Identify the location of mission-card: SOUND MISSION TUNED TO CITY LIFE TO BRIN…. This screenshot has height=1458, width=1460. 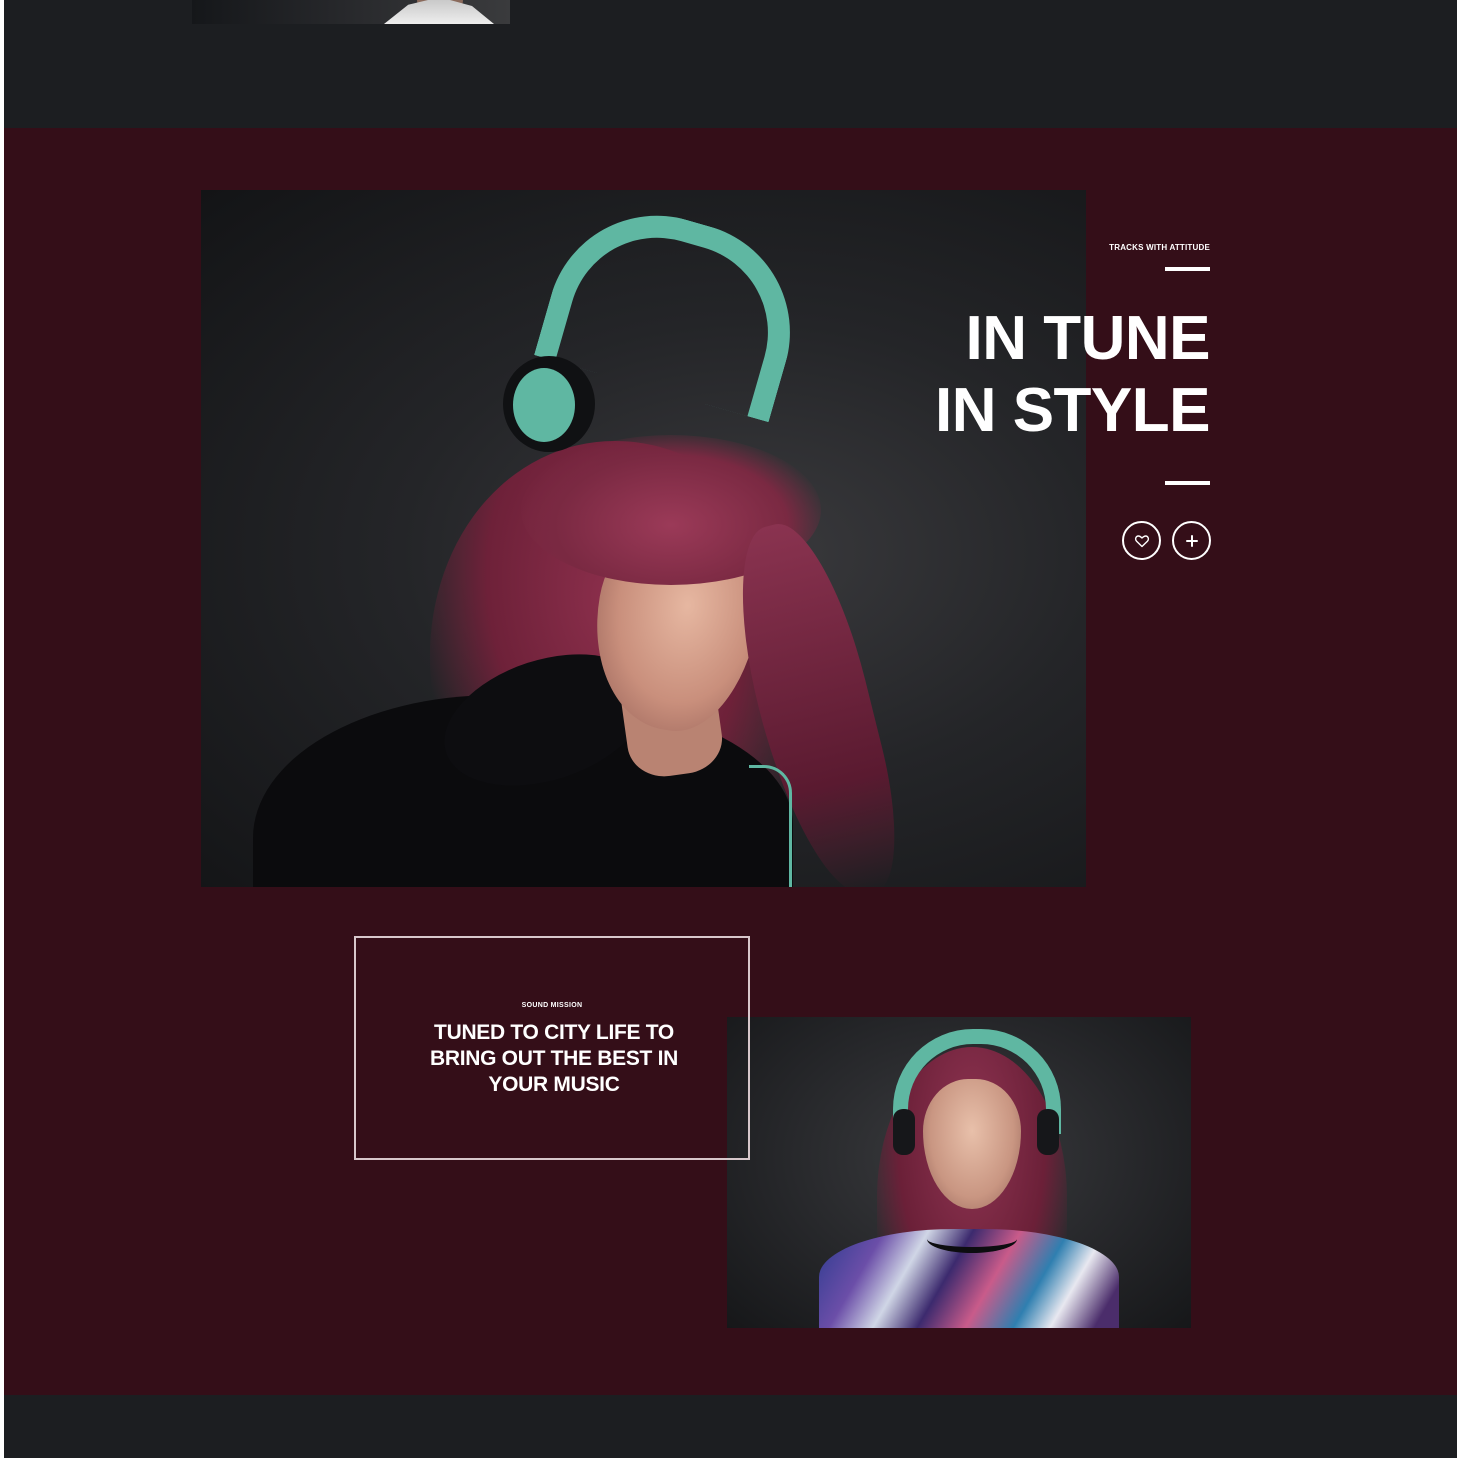
(552, 1048).